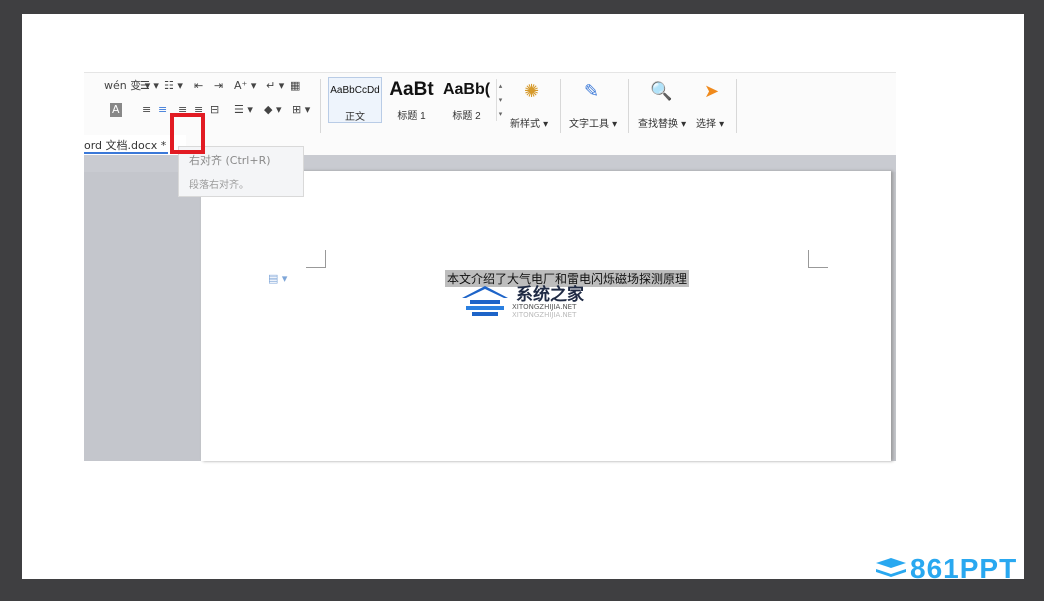 Image resolution: width=1044 pixels, height=601 pixels. Describe the element at coordinates (485, 301) in the screenshot. I see `xitongzhijia-house-icon` at that location.